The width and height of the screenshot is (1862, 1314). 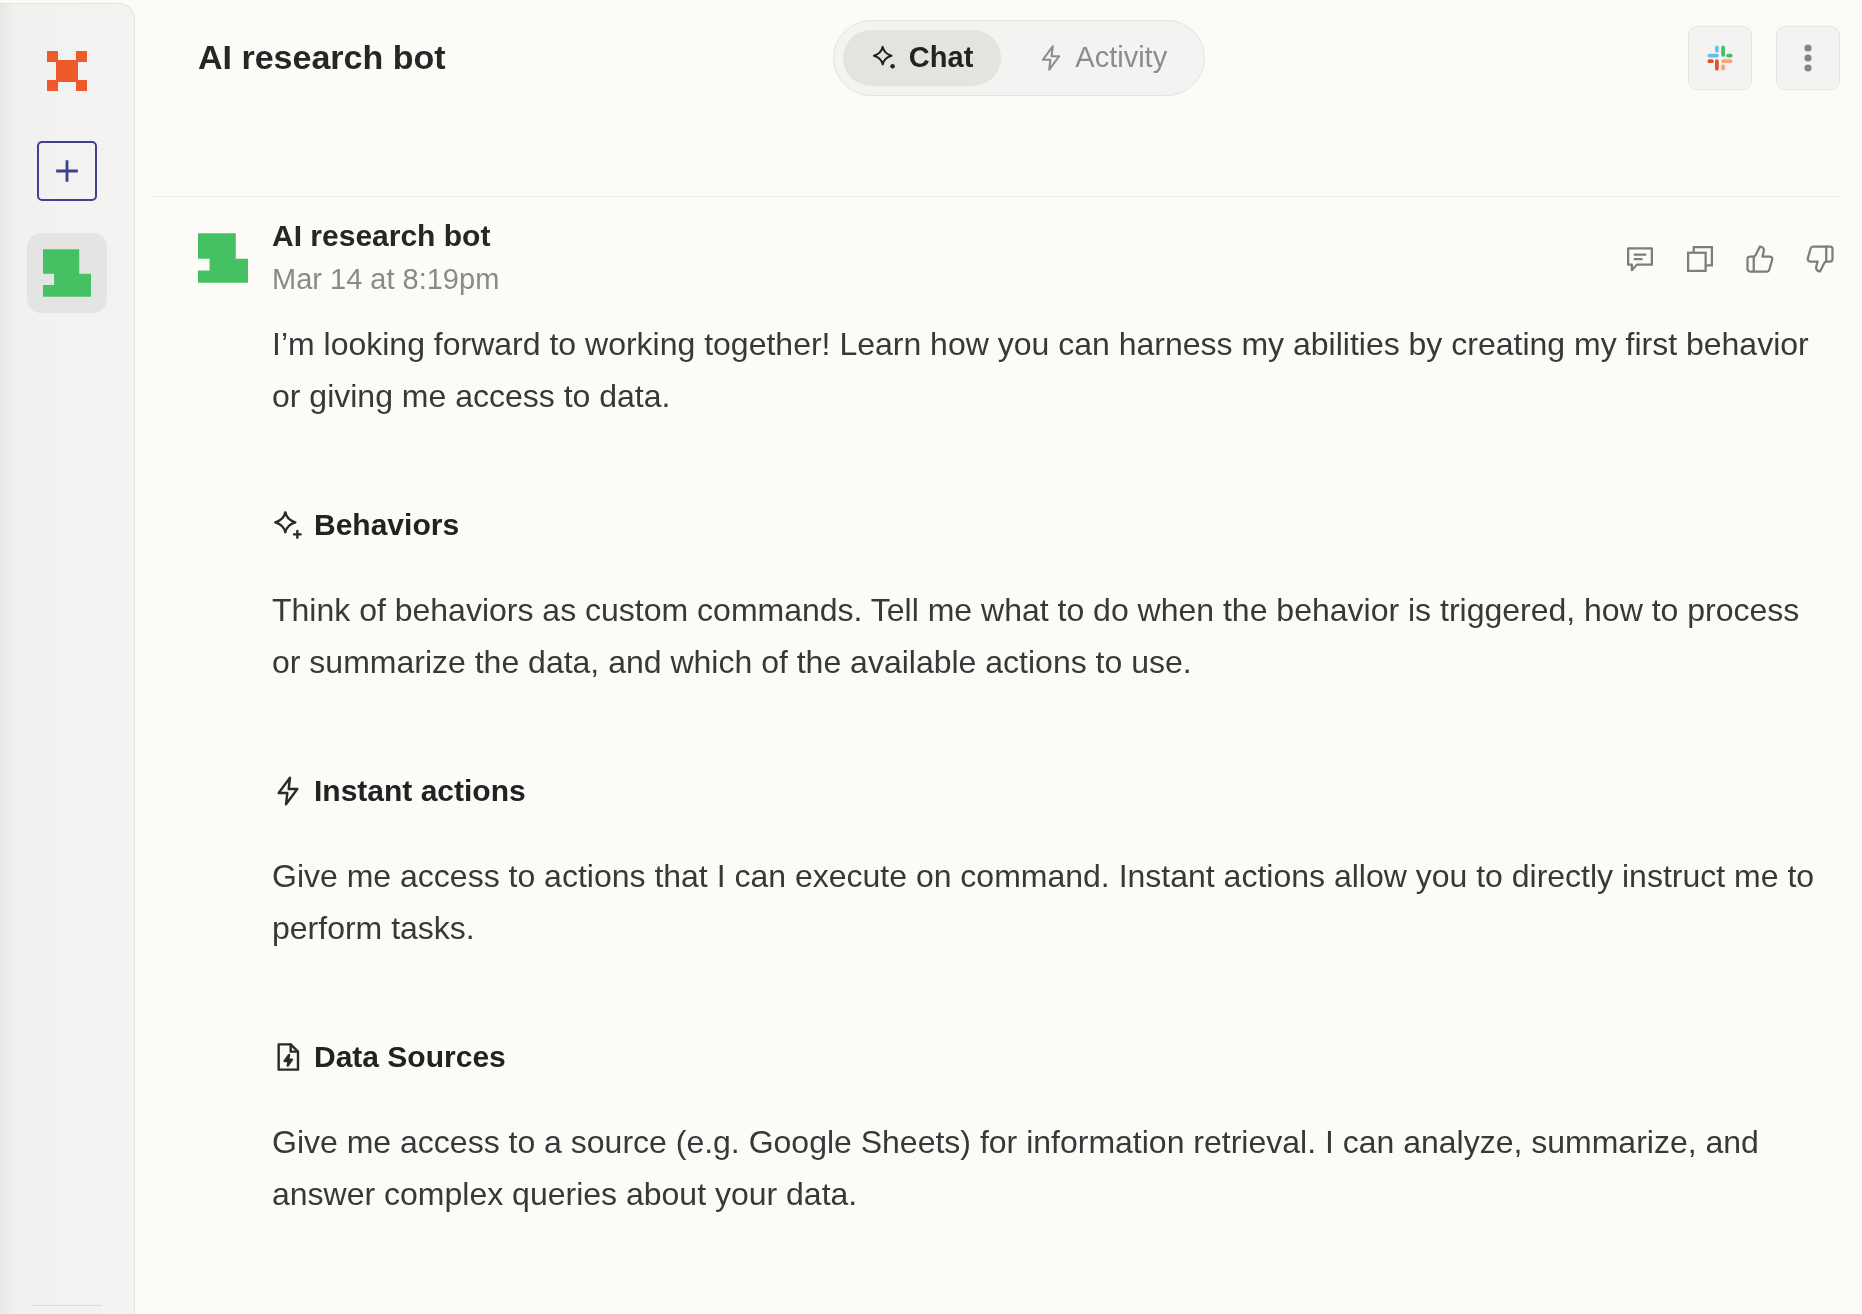 I want to click on vertical-dots-icon, so click(x=1808, y=57).